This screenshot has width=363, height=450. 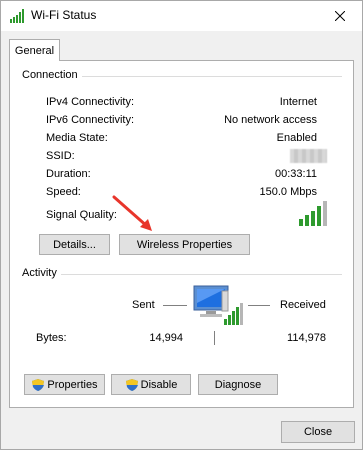 I want to click on tab-general: General, so click(x=34, y=50).